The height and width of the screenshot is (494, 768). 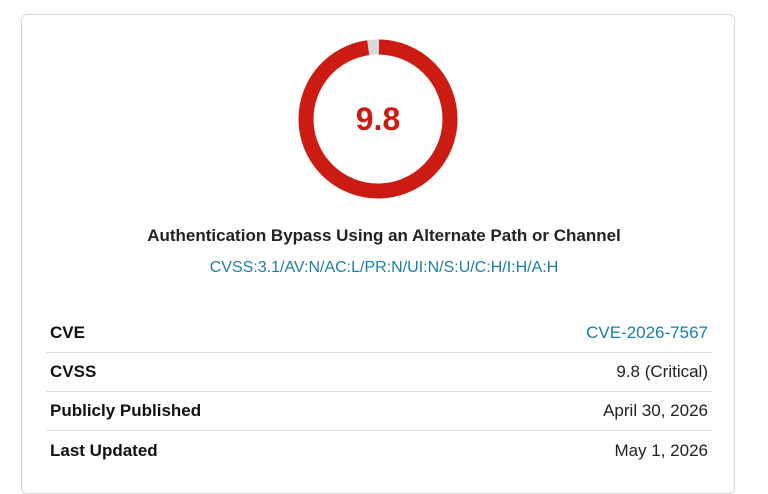 What do you see at coordinates (661, 450) in the screenshot?
I see `updated-date: May 1, 2026` at bounding box center [661, 450].